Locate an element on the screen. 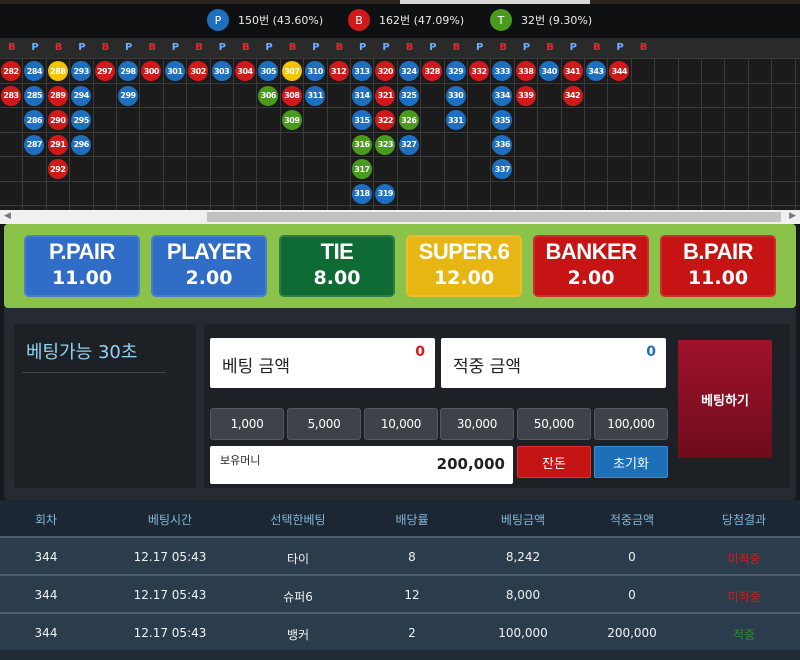 The width and height of the screenshot is (800, 660). bead-result: 283 is located at coordinates (11, 95).